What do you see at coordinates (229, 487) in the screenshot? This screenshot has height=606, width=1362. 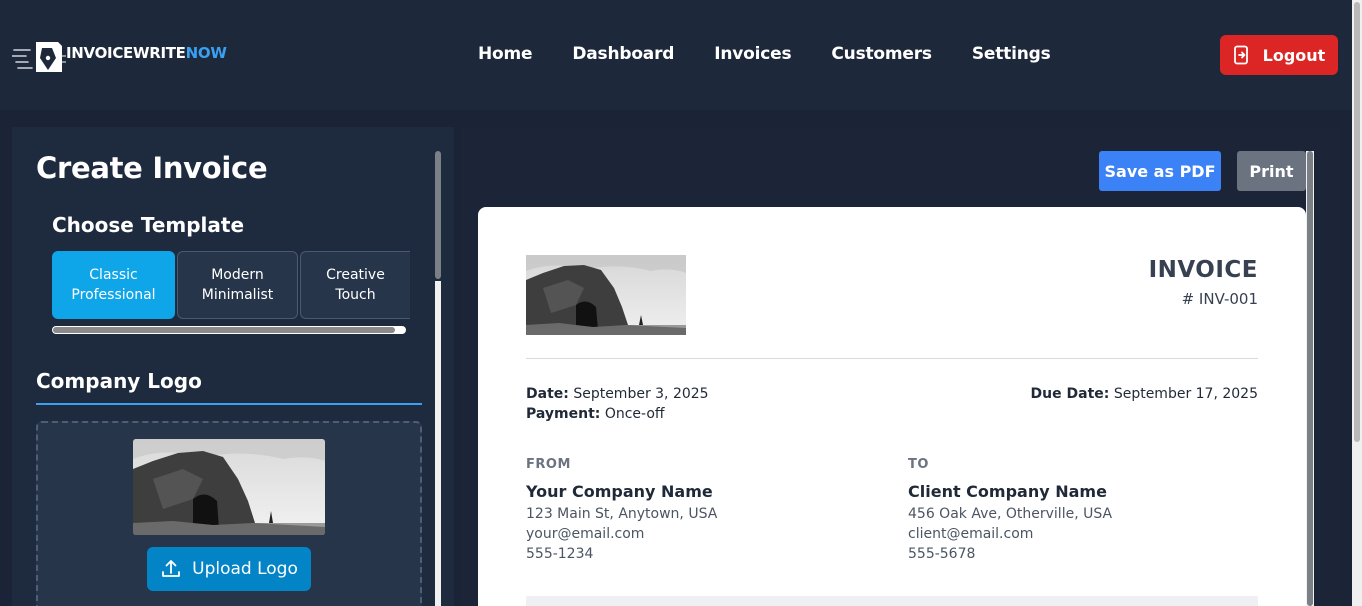 I see `logo-preview-image` at bounding box center [229, 487].